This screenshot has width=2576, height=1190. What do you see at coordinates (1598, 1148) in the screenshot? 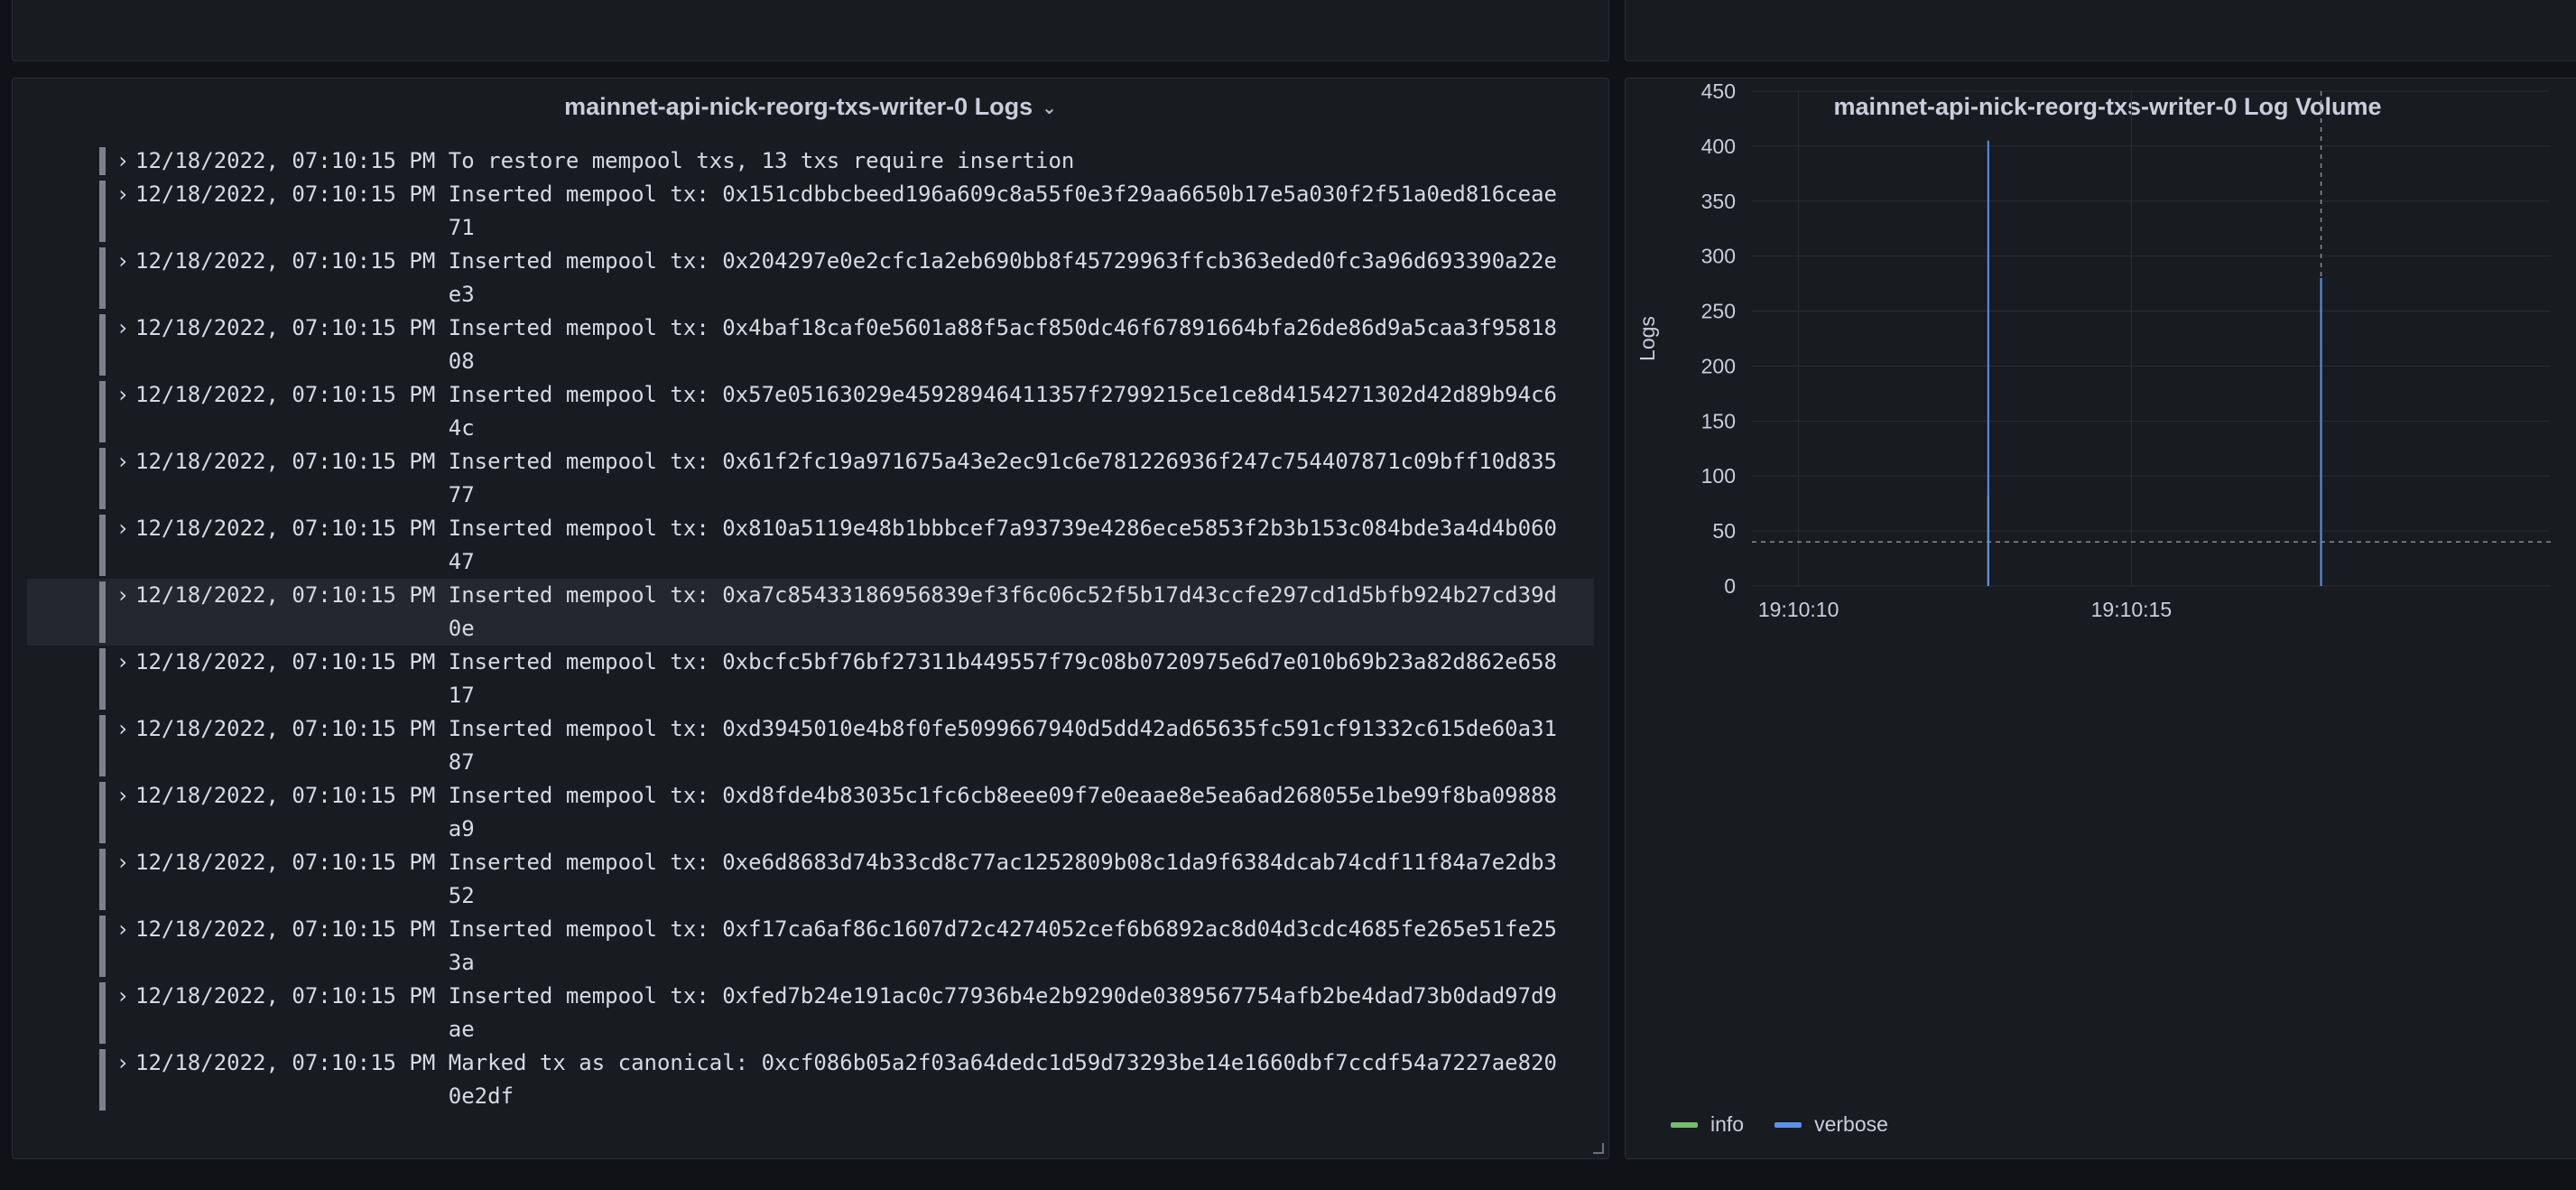
I see `resize-handle-icon` at bounding box center [1598, 1148].